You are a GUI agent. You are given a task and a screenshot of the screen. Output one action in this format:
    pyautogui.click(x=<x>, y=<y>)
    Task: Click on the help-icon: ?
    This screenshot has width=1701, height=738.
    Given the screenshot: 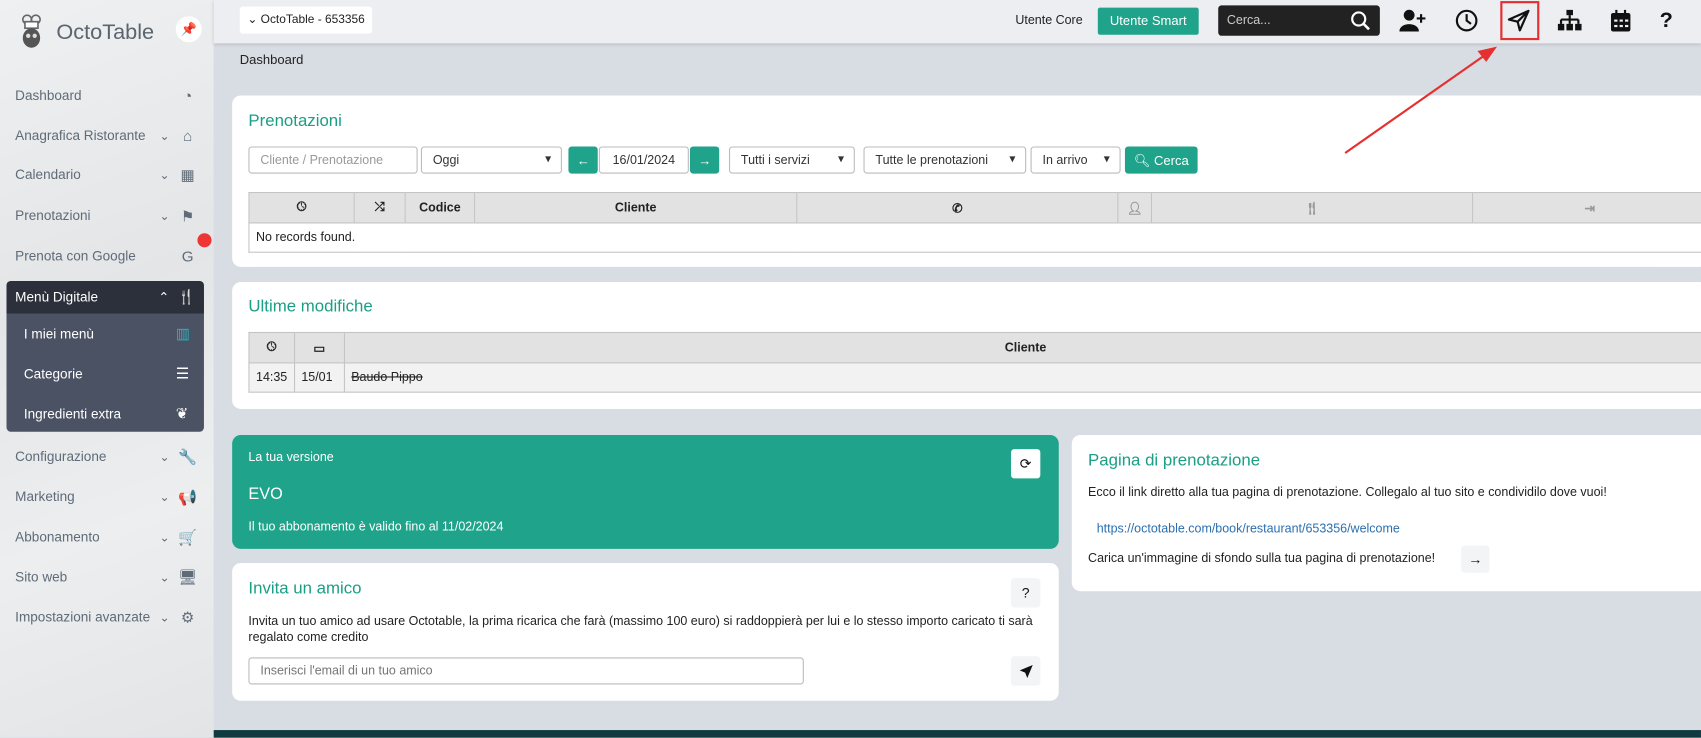 What is the action you would take?
    pyautogui.click(x=1666, y=20)
    